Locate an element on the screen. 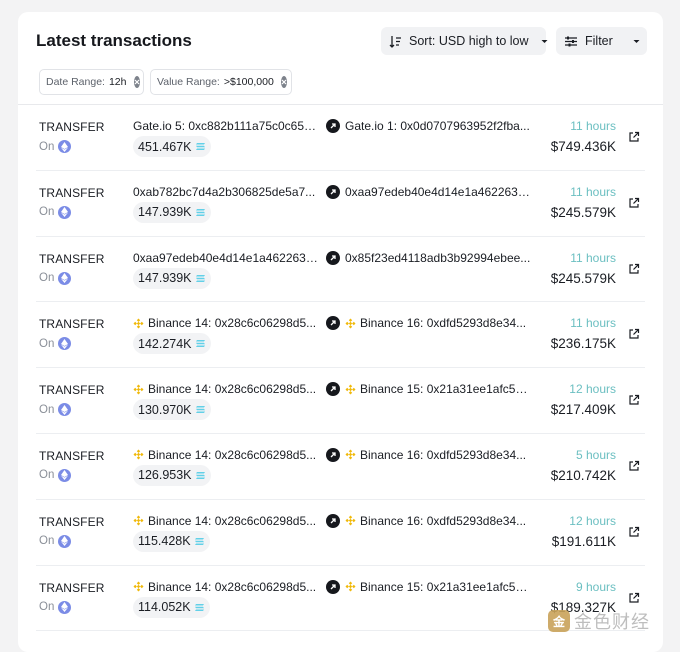 This screenshot has width=680, height=652. amount-value: 114.052K is located at coordinates (164, 607).